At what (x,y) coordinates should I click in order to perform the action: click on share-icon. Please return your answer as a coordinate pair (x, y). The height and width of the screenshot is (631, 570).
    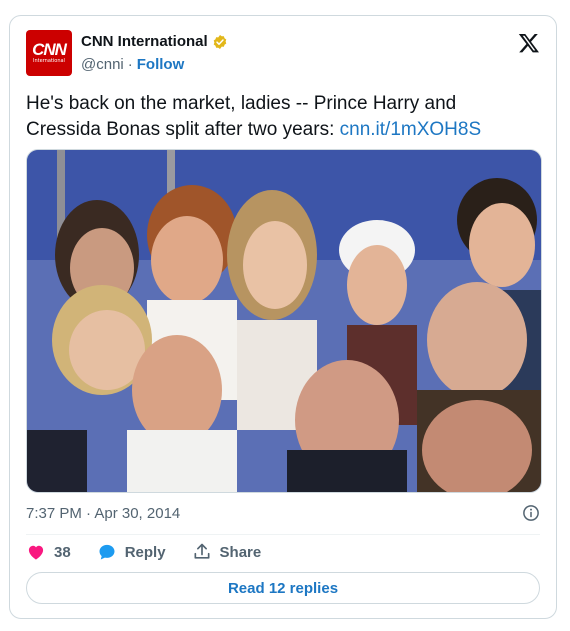
    Looking at the image, I should click on (202, 551).